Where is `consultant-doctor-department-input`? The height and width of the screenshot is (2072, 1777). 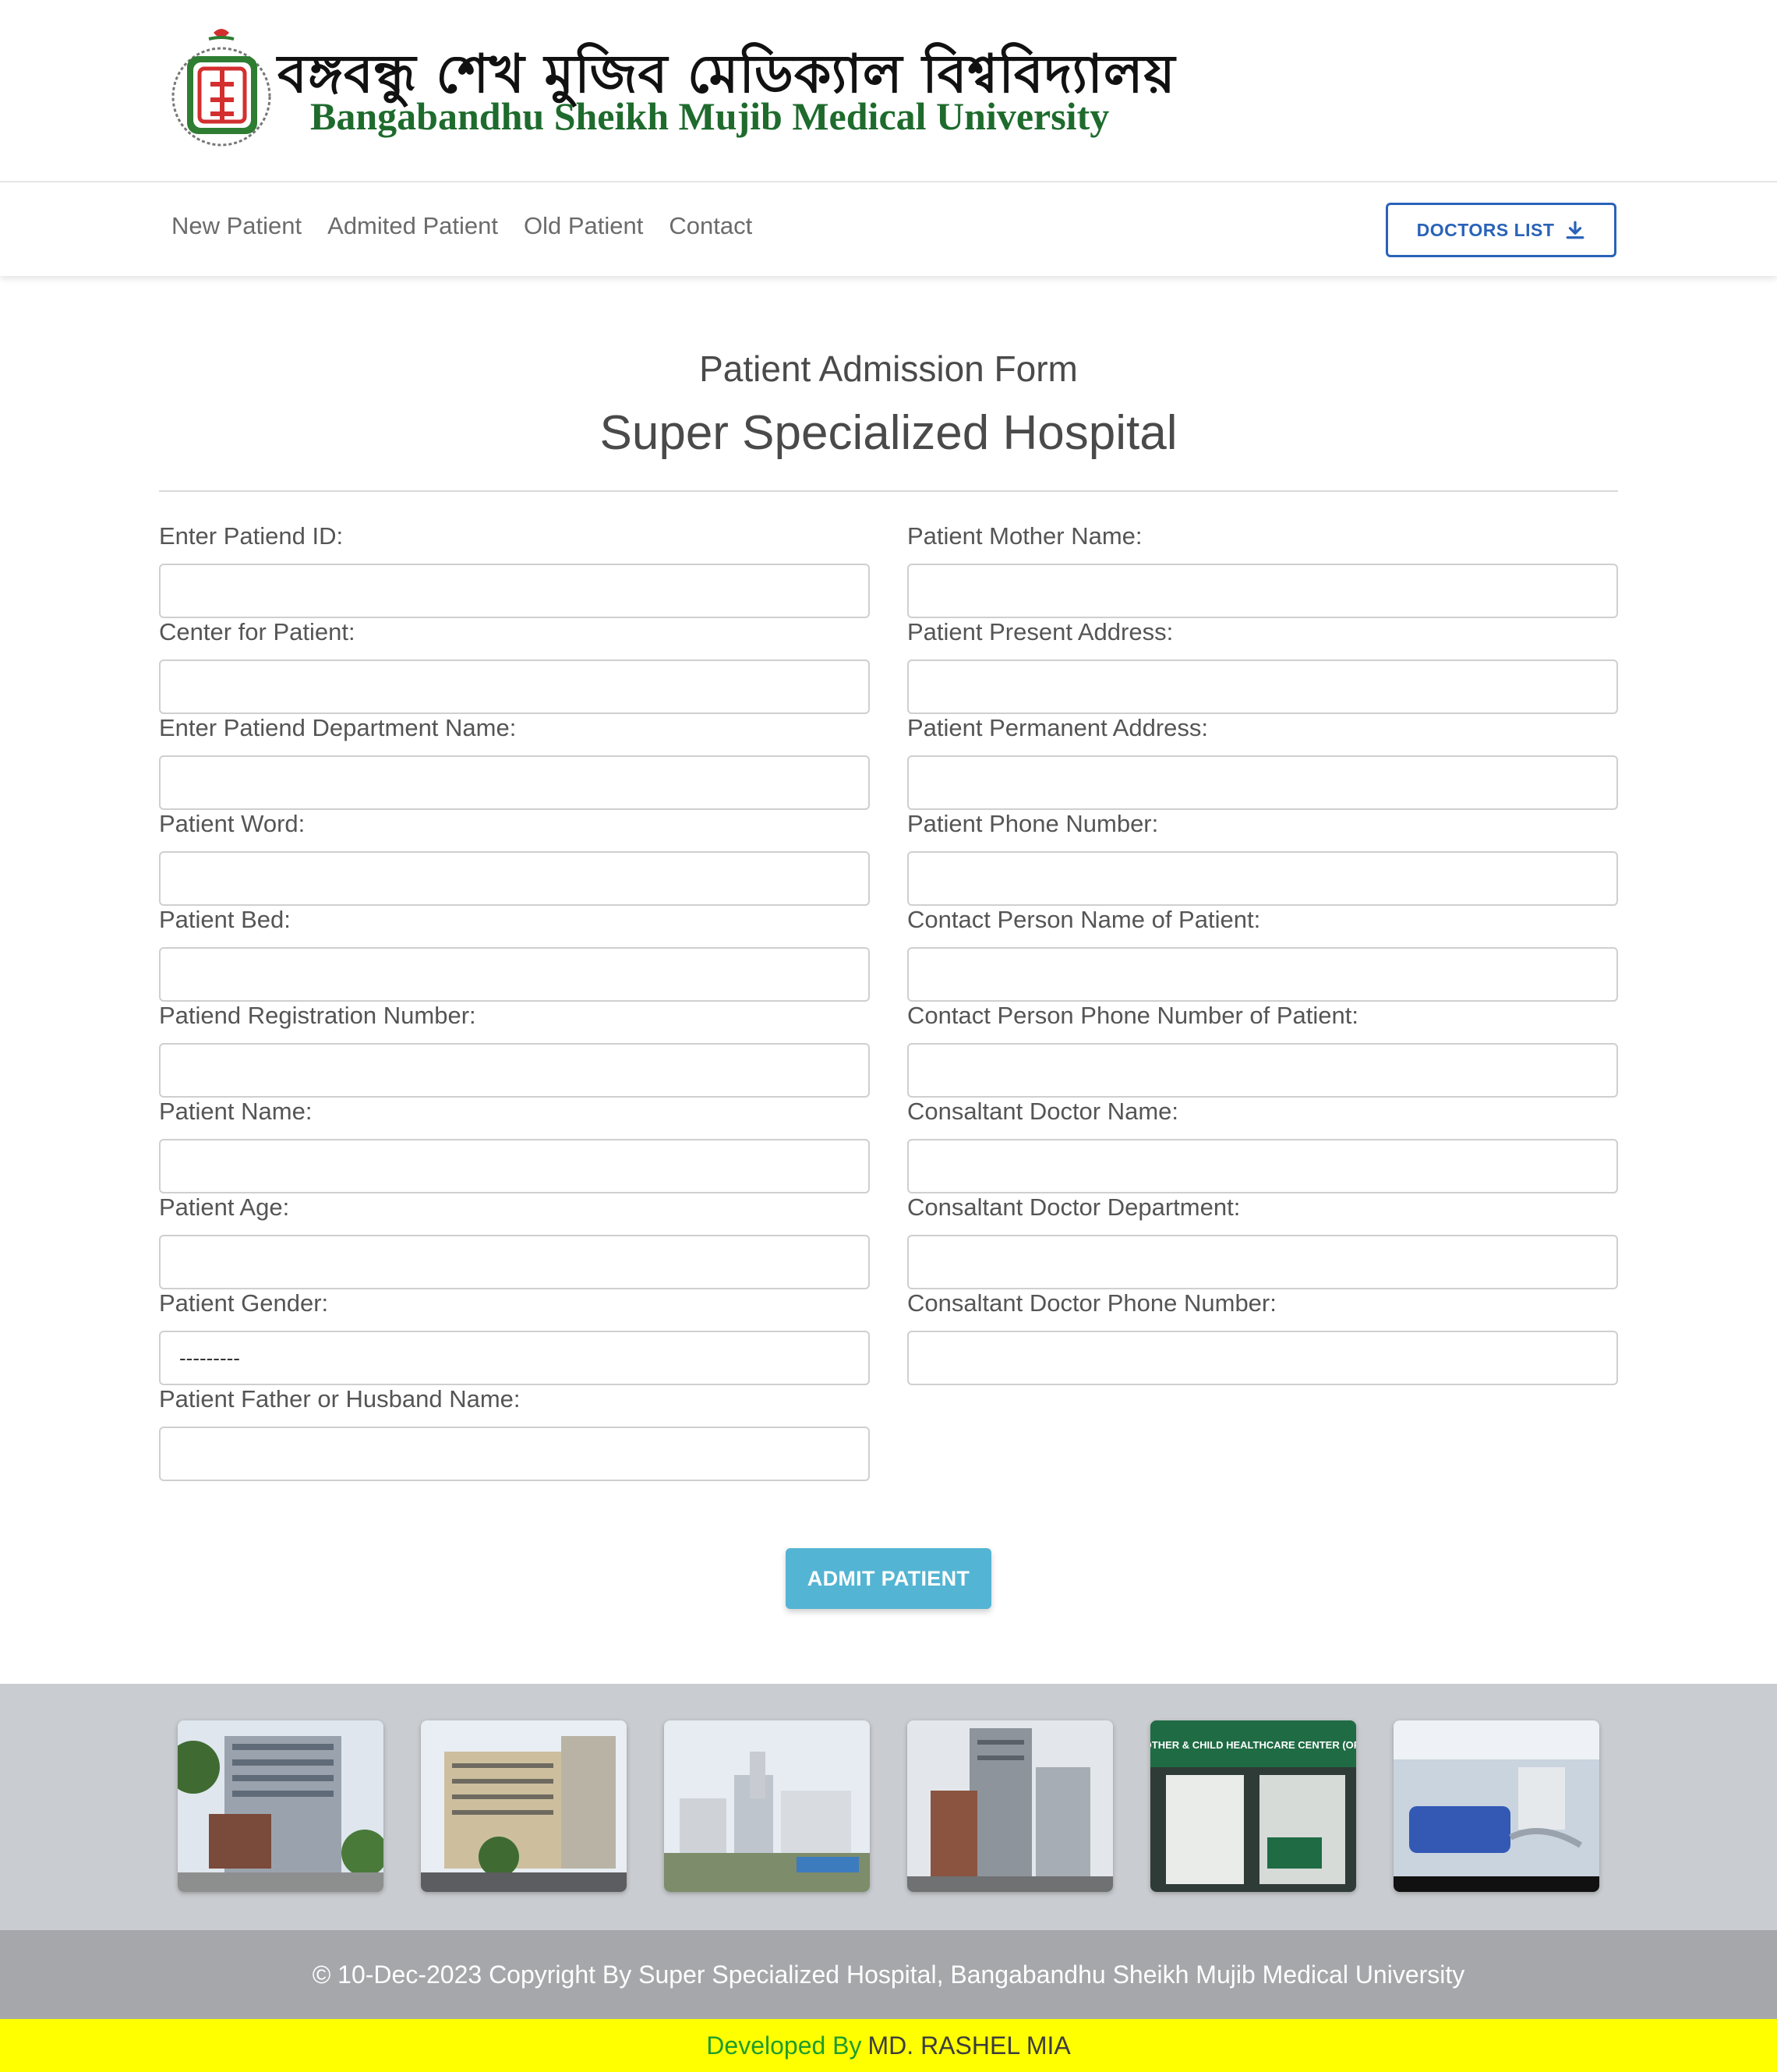 consultant-doctor-department-input is located at coordinates (1263, 1262).